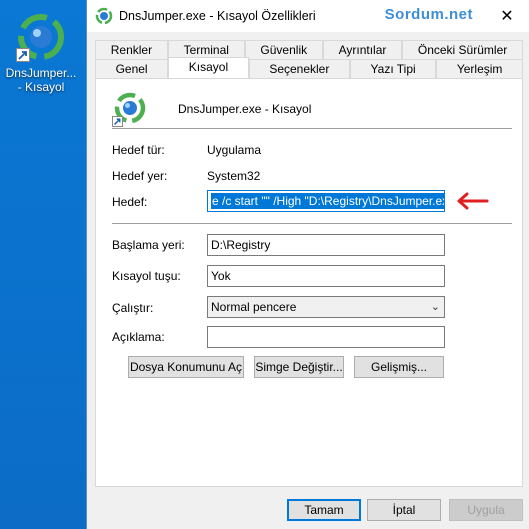 This screenshot has width=529, height=529. What do you see at coordinates (283, 49) in the screenshot?
I see `tab-guvenlik: Güvenlik` at bounding box center [283, 49].